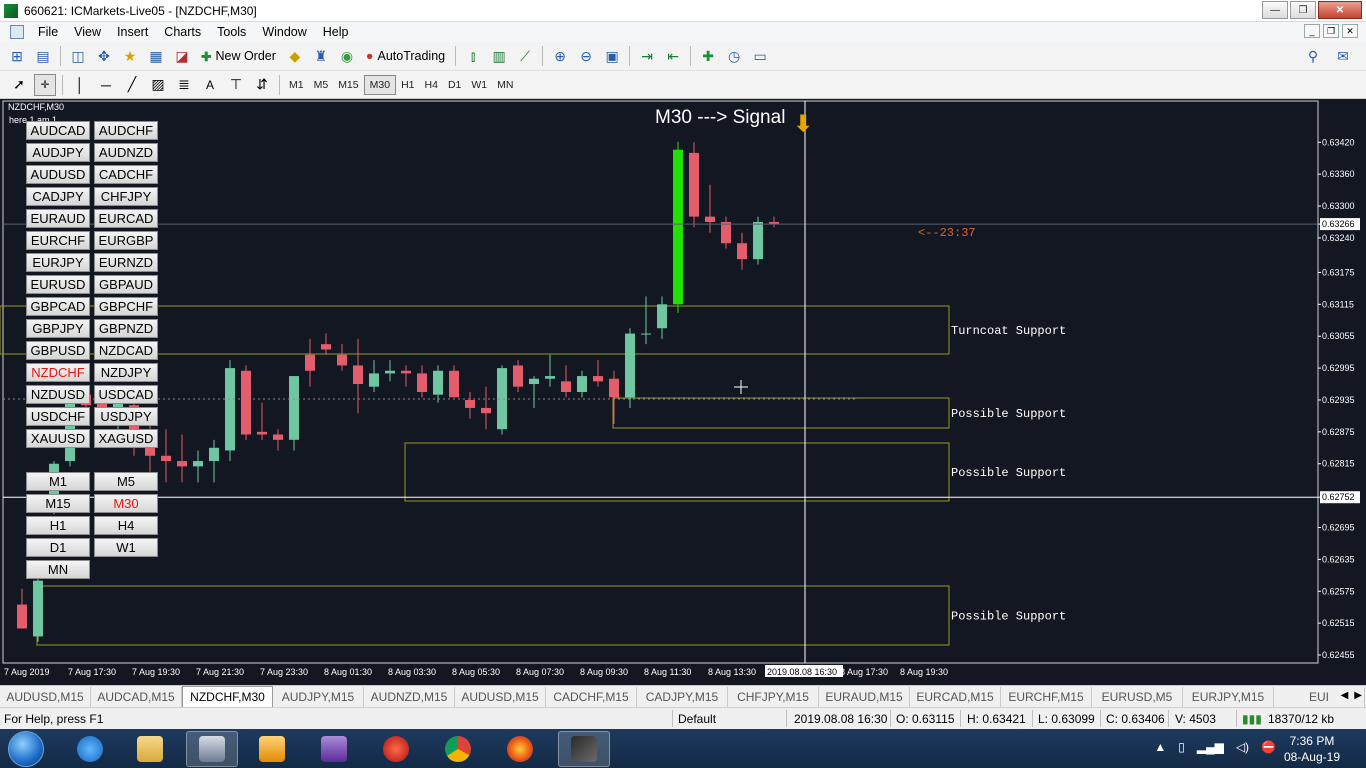 The width and height of the screenshot is (1366, 768). Describe the element at coordinates (1160, 747) in the screenshot. I see `tray-expand-icon: ▲` at that location.